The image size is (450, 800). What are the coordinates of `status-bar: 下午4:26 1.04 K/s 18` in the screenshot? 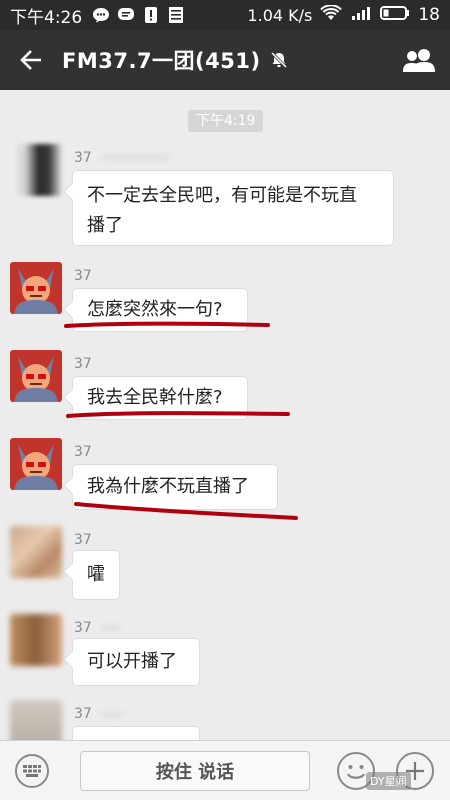 It's located at (225, 15).